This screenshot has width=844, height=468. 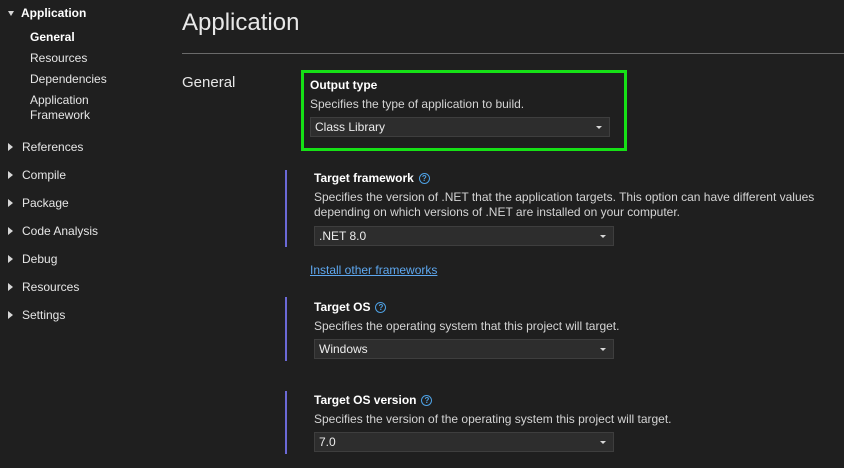 I want to click on select-value: .NET 8.0, so click(x=343, y=236).